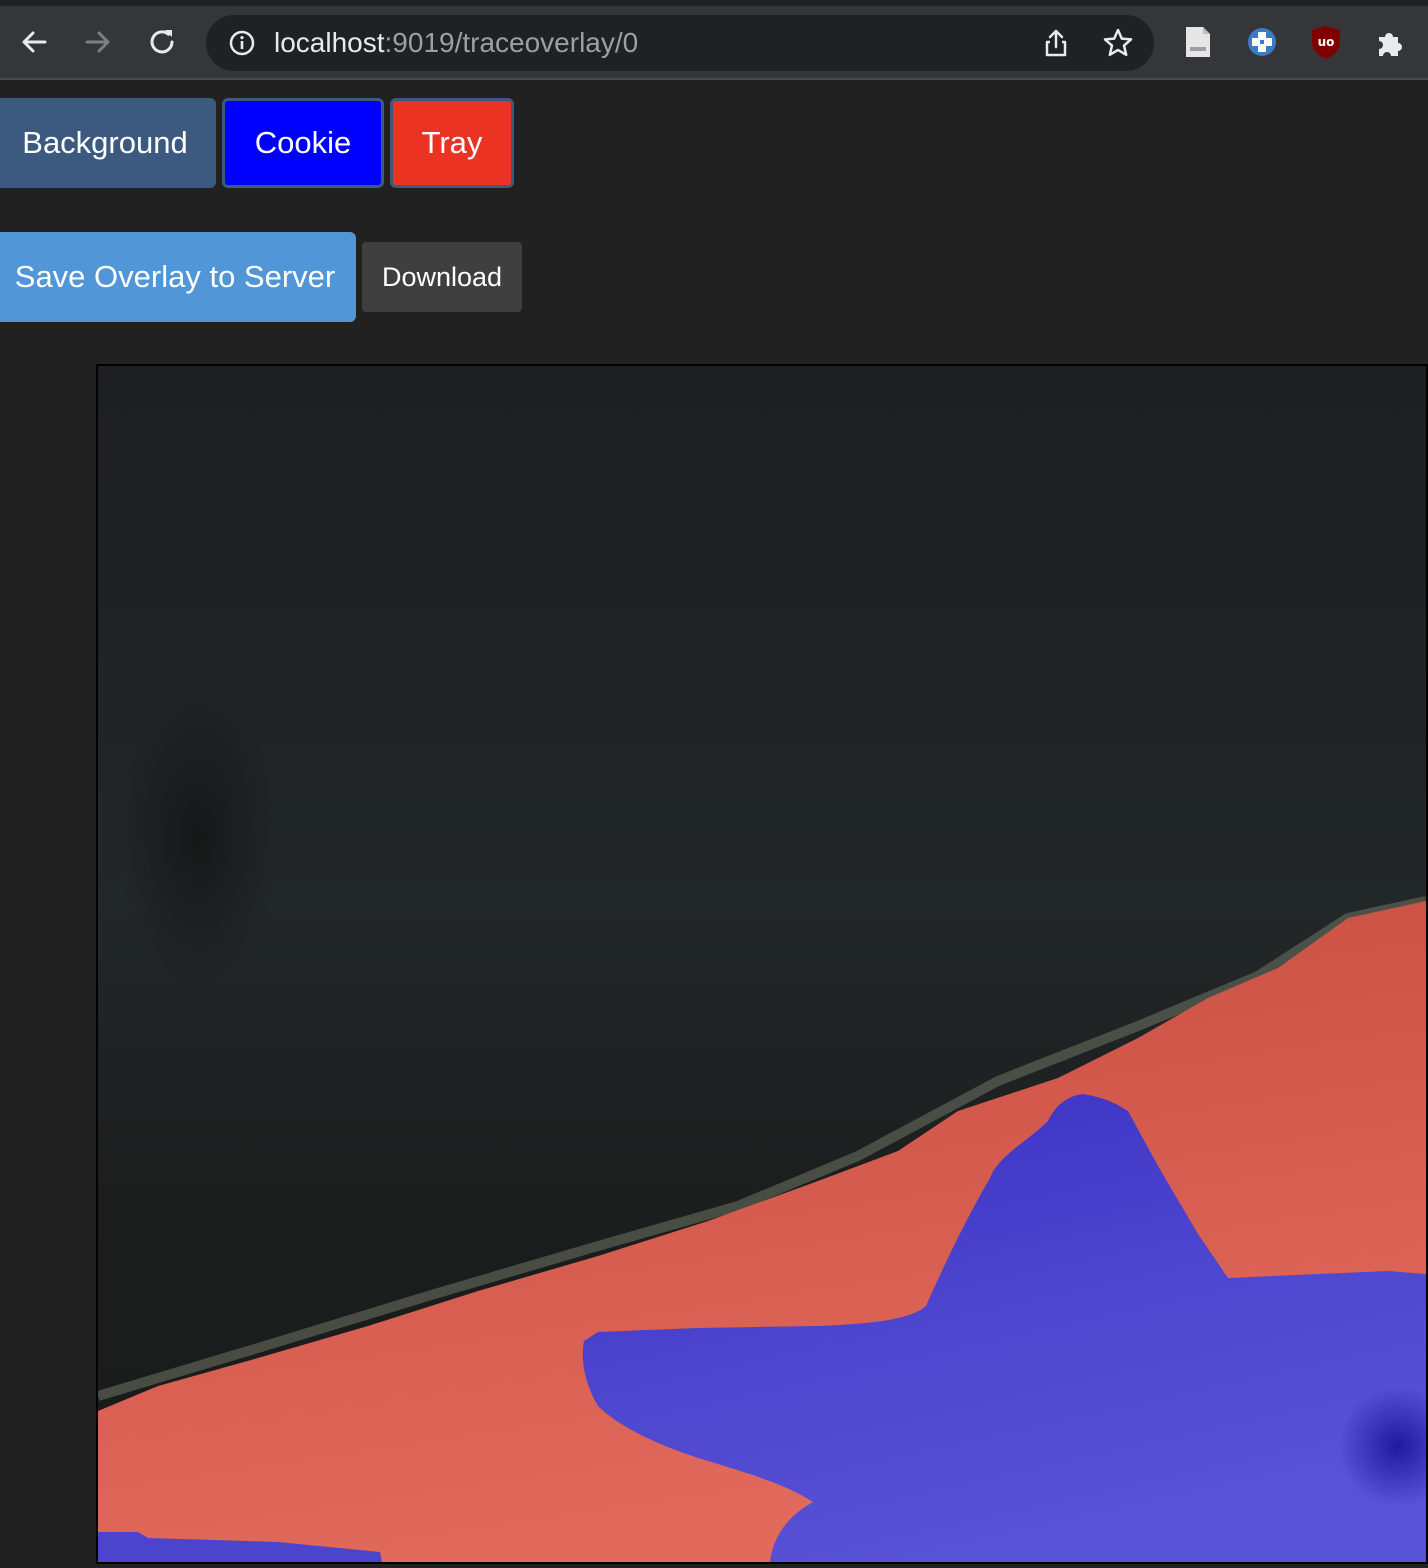  I want to click on forward-button, so click(98, 42).